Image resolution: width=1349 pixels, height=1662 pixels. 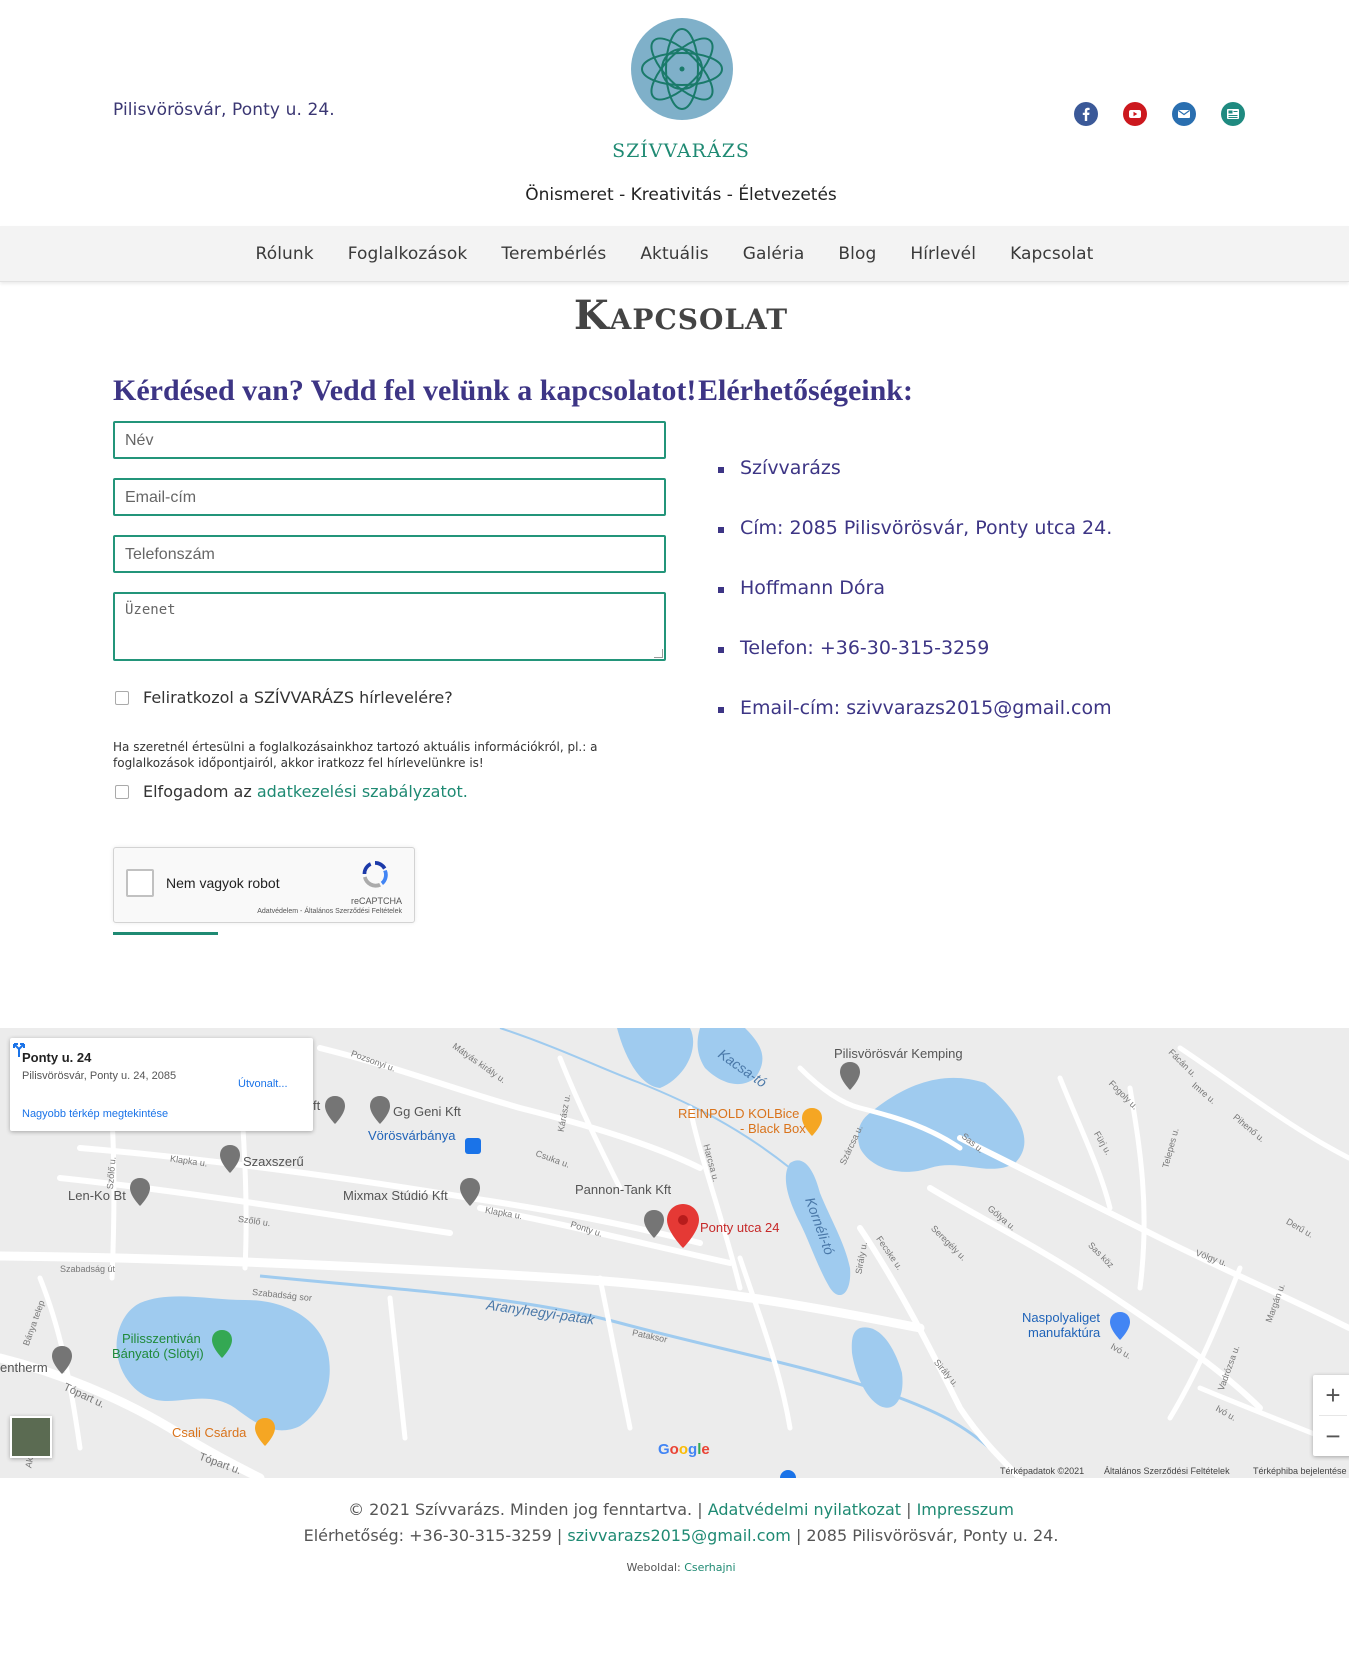 What do you see at coordinates (427, 1111) in the screenshot?
I see `map-place-label: Gg Geni Kft` at bounding box center [427, 1111].